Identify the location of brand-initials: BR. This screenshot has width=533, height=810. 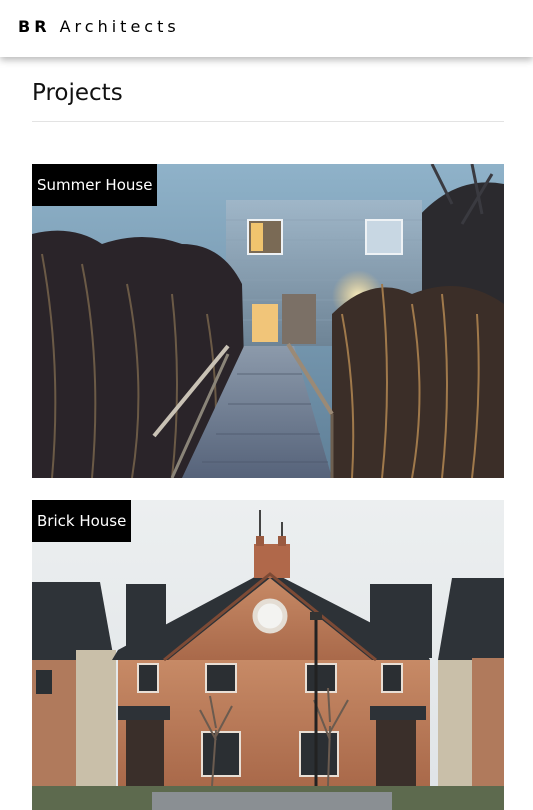
(34, 26).